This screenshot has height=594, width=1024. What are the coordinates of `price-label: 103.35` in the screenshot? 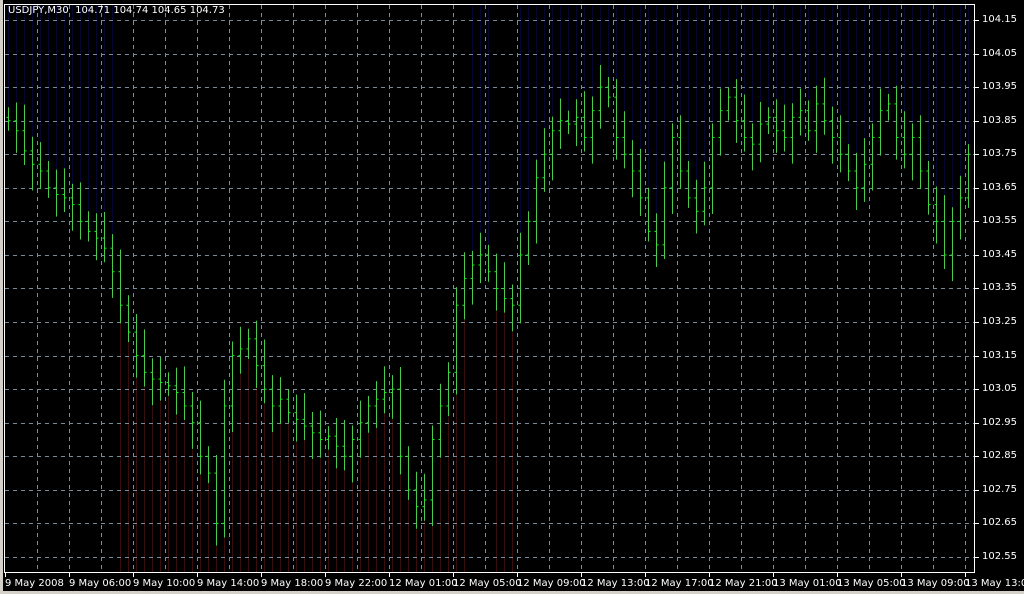 It's located at (999, 287).